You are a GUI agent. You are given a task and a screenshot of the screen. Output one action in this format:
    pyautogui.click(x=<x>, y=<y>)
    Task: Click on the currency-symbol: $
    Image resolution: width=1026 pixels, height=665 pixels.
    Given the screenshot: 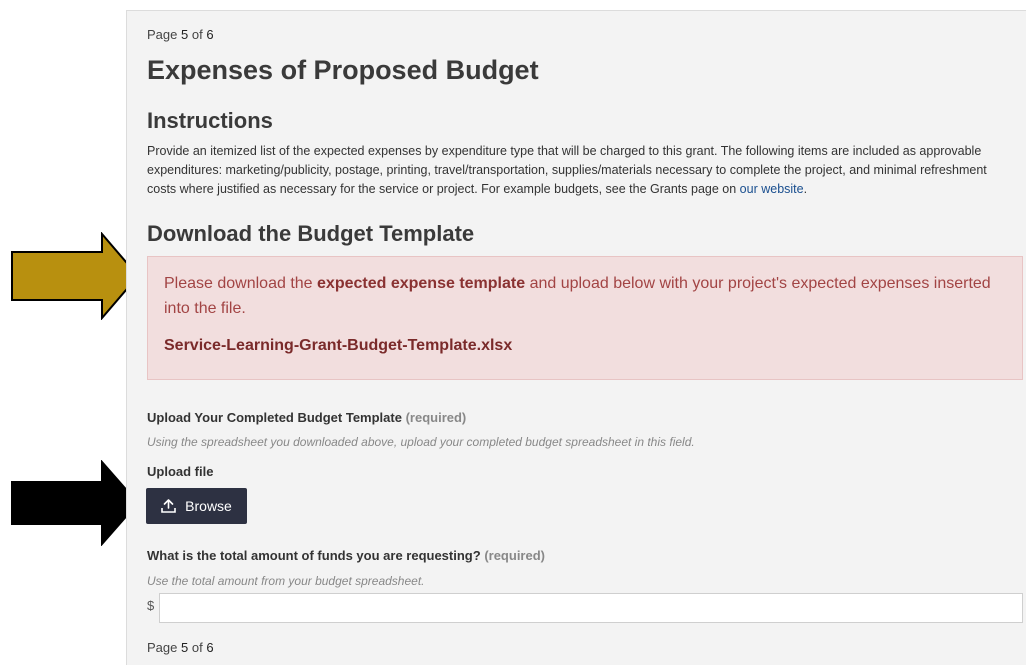 What is the action you would take?
    pyautogui.click(x=151, y=605)
    